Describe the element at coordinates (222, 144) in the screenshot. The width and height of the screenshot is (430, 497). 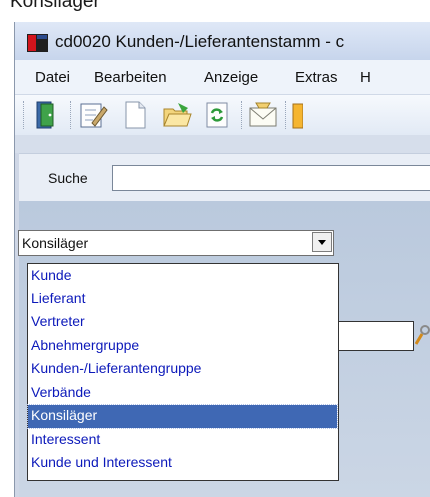
I see `toolbar-gap` at that location.